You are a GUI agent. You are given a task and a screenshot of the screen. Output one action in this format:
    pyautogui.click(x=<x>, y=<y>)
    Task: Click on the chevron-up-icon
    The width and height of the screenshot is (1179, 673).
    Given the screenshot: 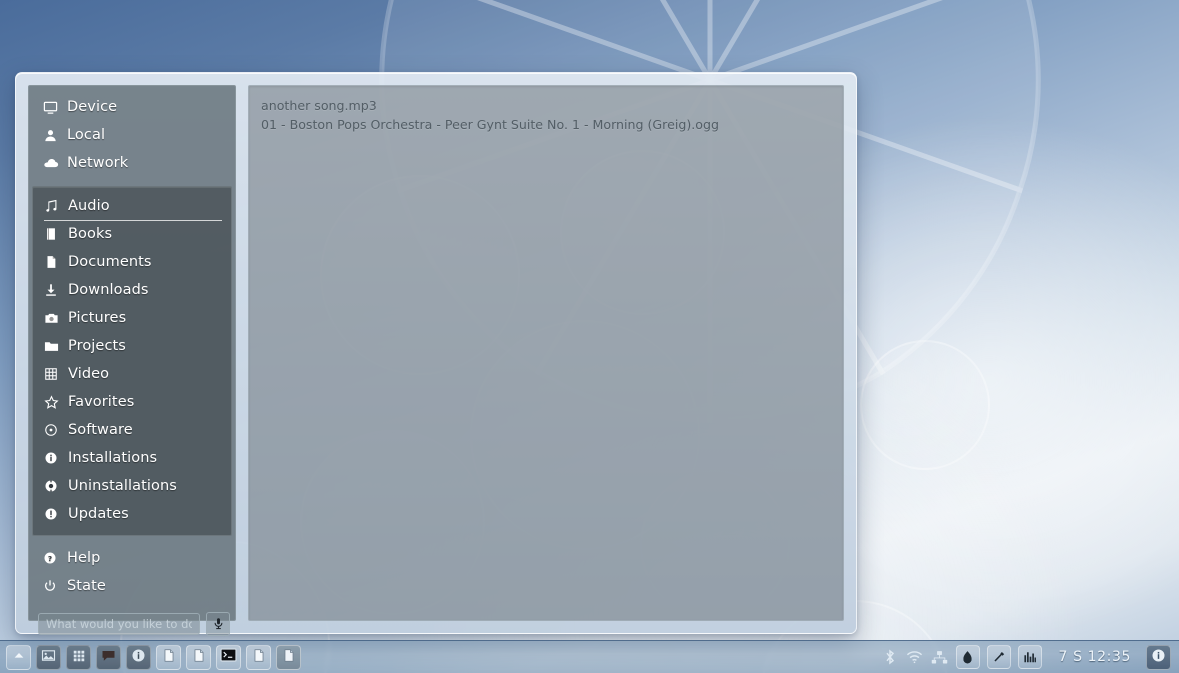 What is the action you would take?
    pyautogui.click(x=19, y=657)
    